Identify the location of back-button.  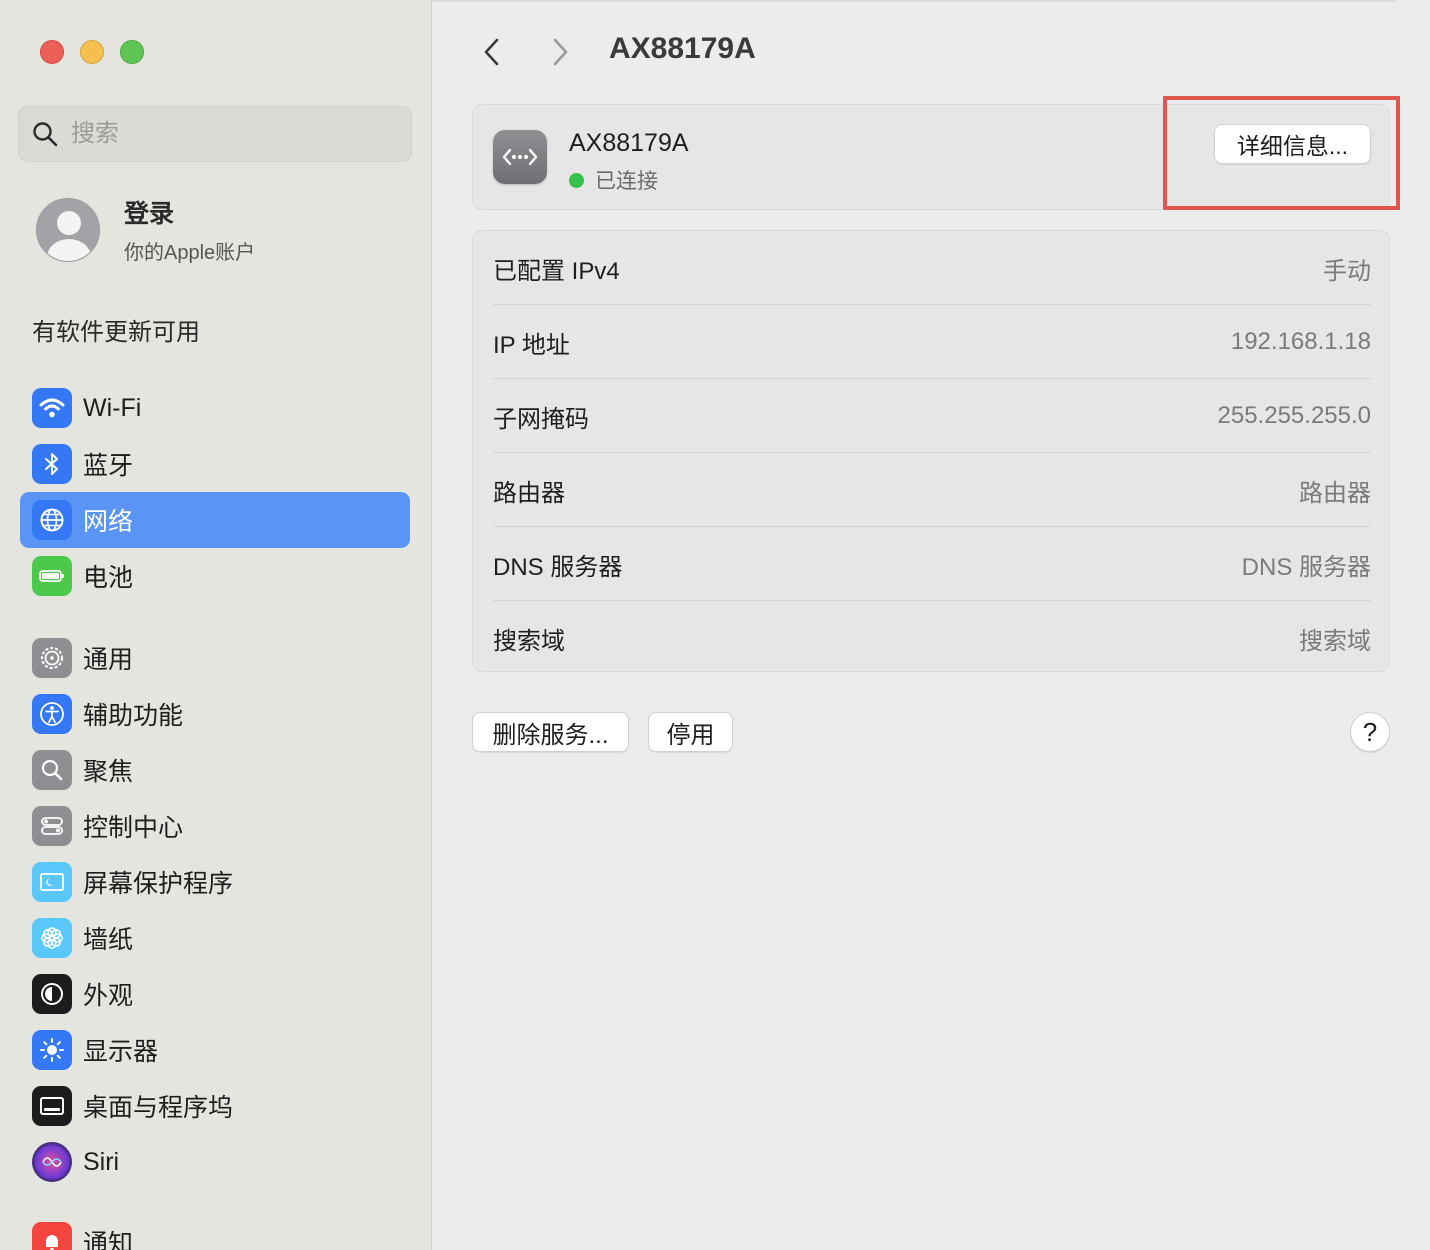
(492, 52).